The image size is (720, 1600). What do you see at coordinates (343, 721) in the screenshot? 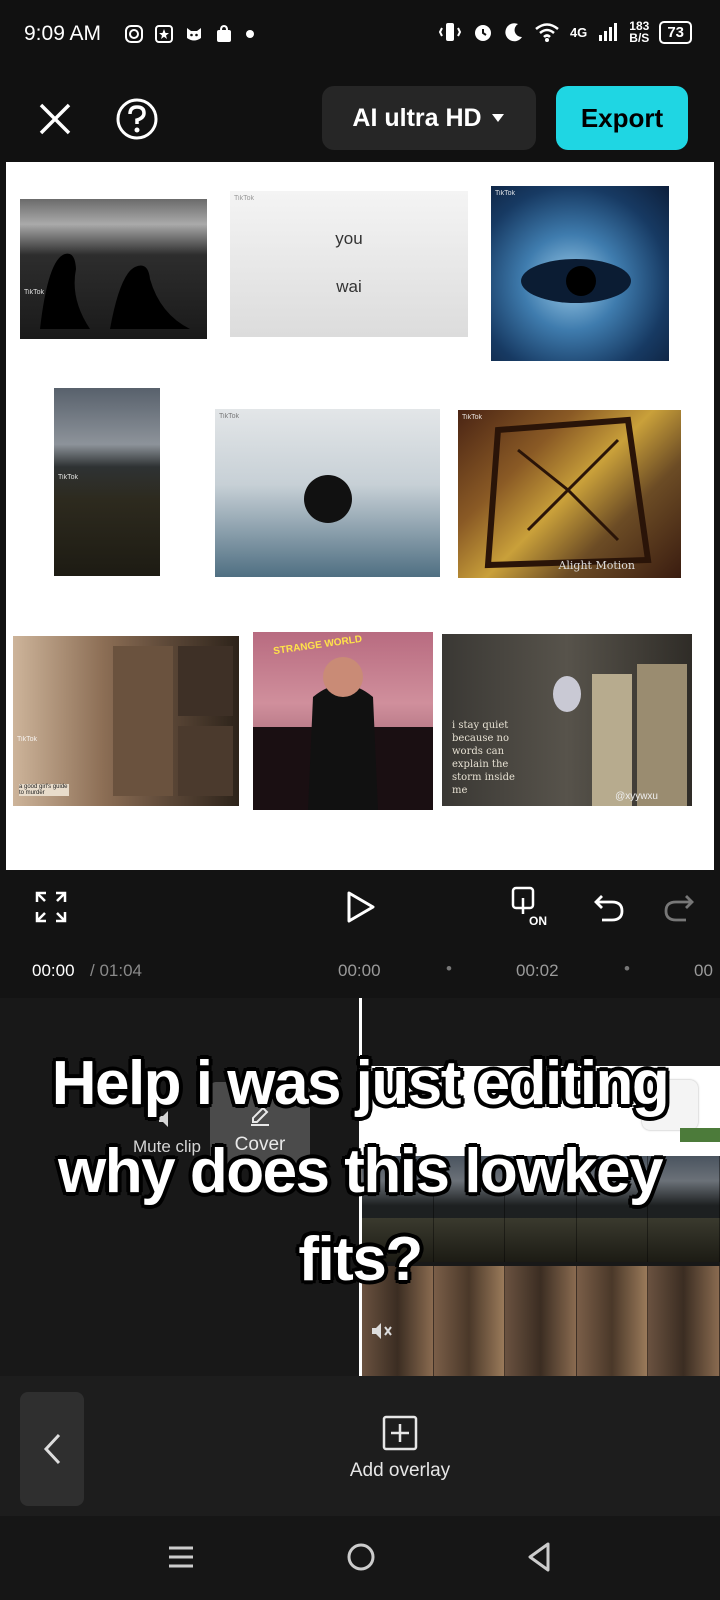
I see `thumb-strange-world: STRANGE WORLD` at bounding box center [343, 721].